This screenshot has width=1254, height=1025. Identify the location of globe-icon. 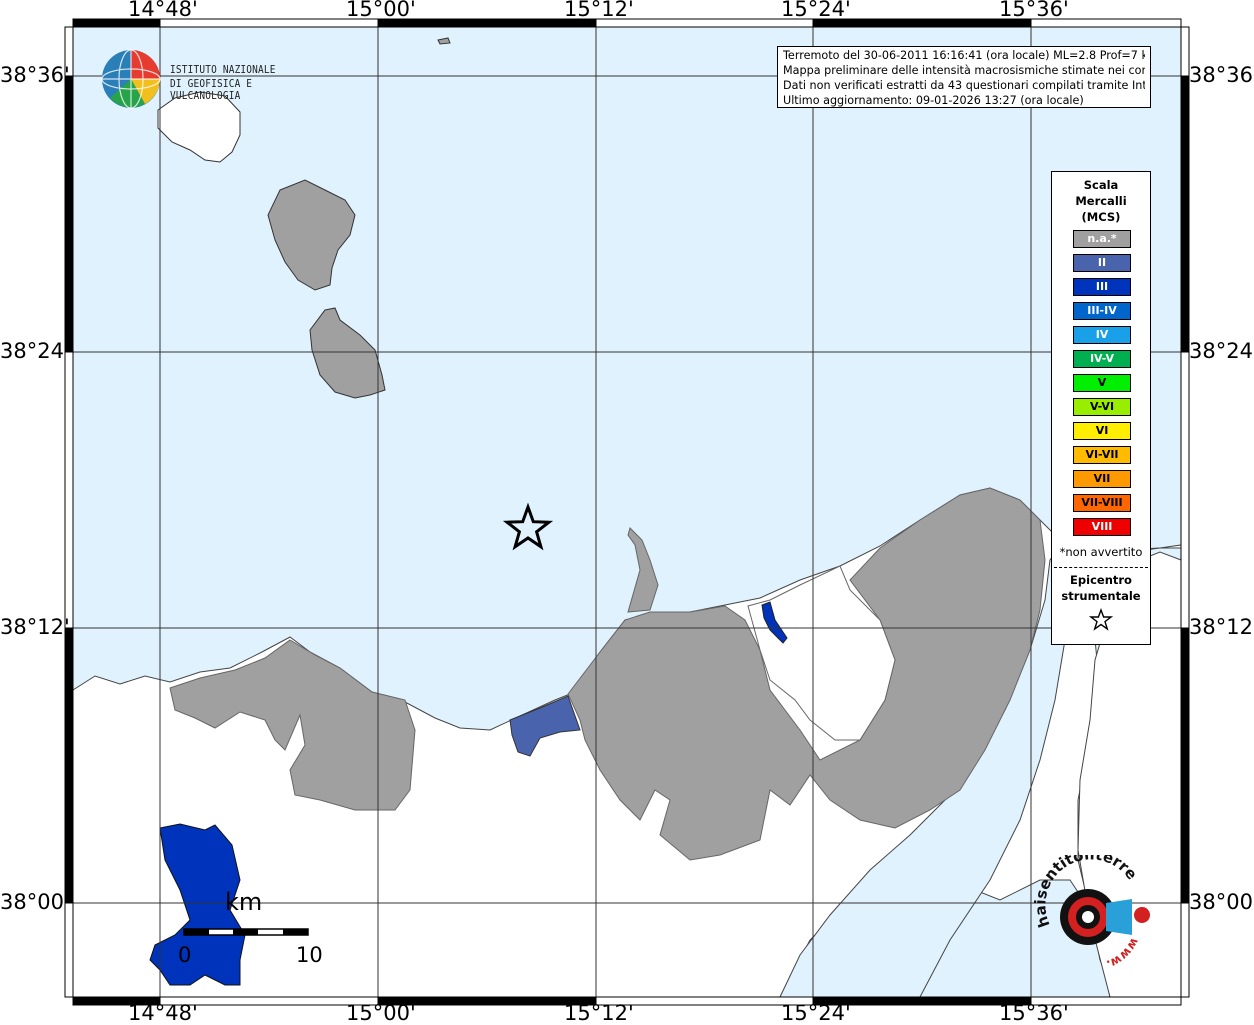
(131, 79).